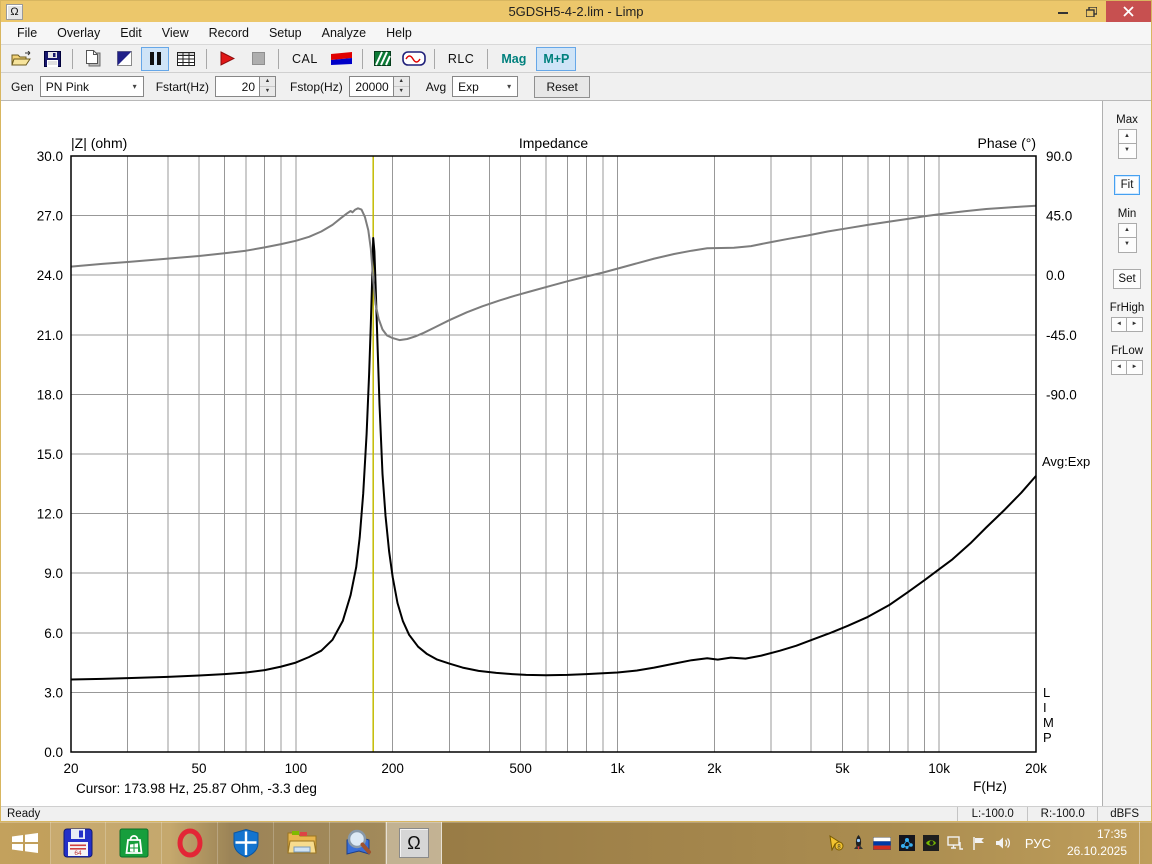 The height and width of the screenshot is (864, 1152). What do you see at coordinates (414, 843) in the screenshot?
I see `taskbar-app-limp: Ω` at bounding box center [414, 843].